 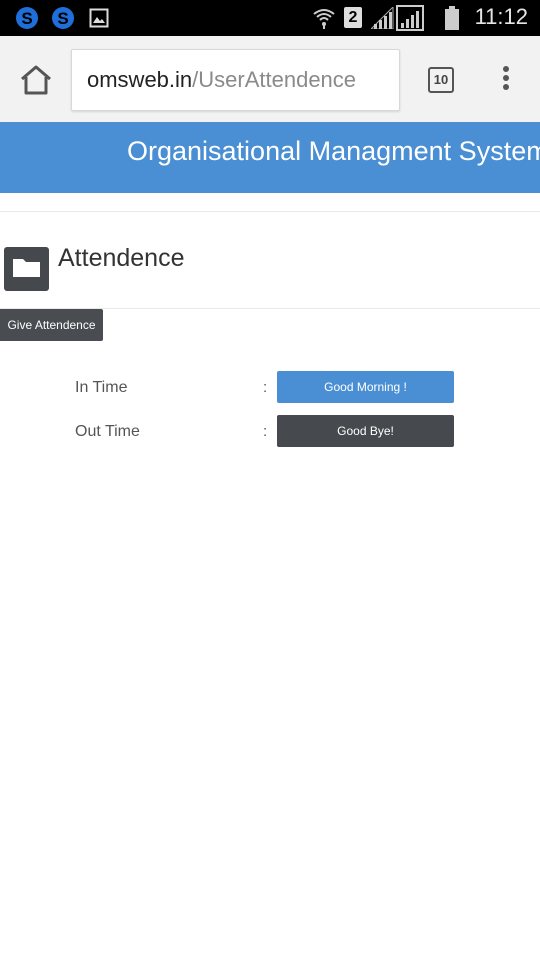 What do you see at coordinates (324, 19) in the screenshot?
I see `wifi-icon` at bounding box center [324, 19].